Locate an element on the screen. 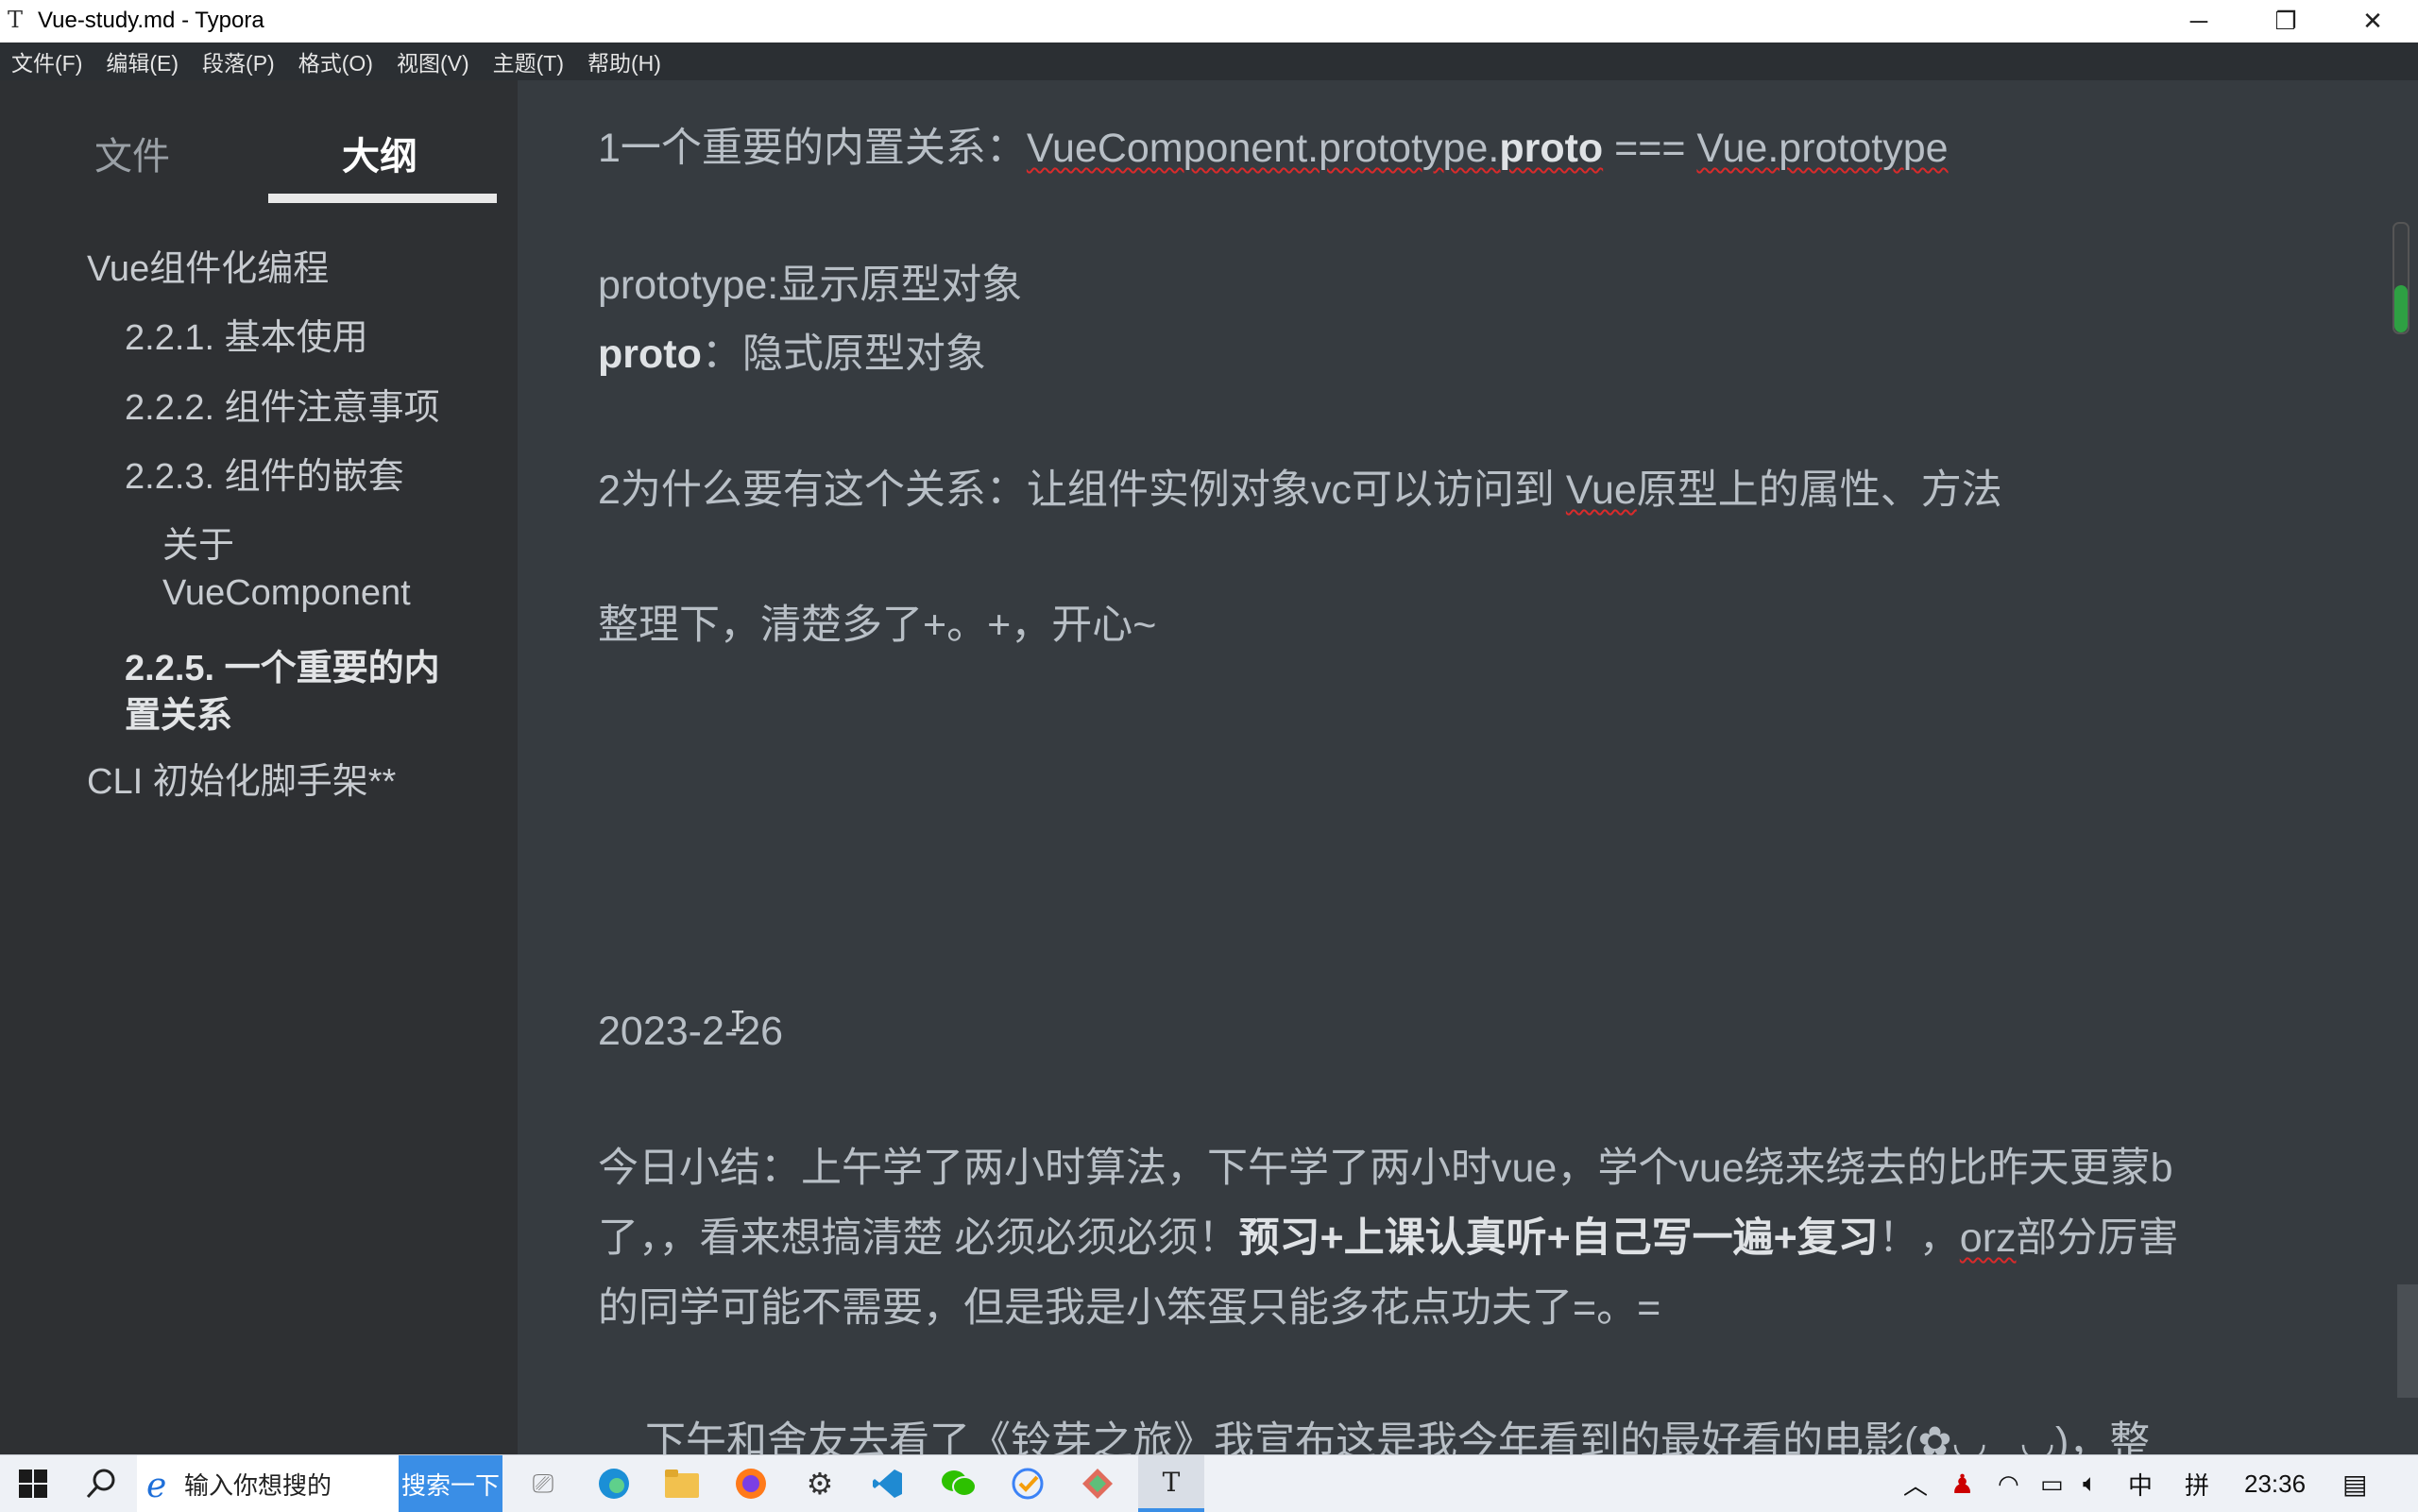 The image size is (2418, 1512). file-explorer-icon is located at coordinates (682, 1483).